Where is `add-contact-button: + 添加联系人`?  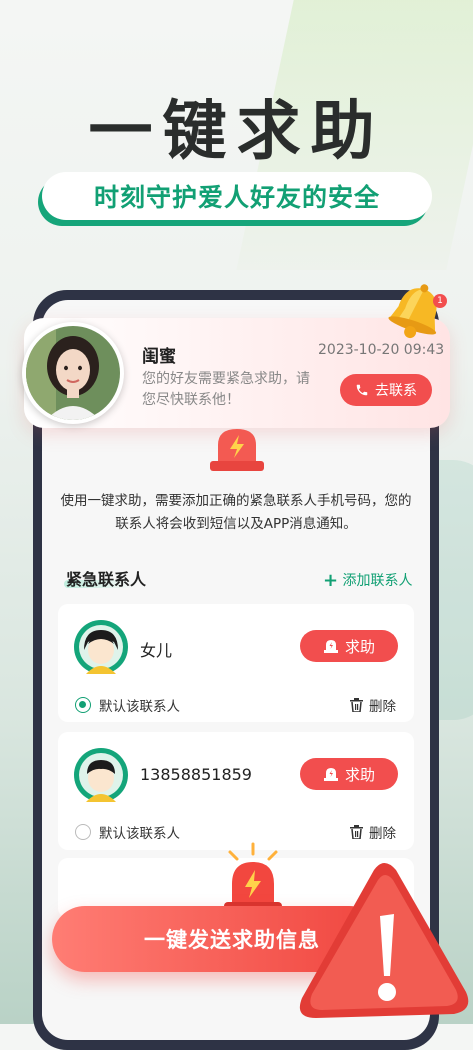 add-contact-button: + 添加联系人 is located at coordinates (368, 580).